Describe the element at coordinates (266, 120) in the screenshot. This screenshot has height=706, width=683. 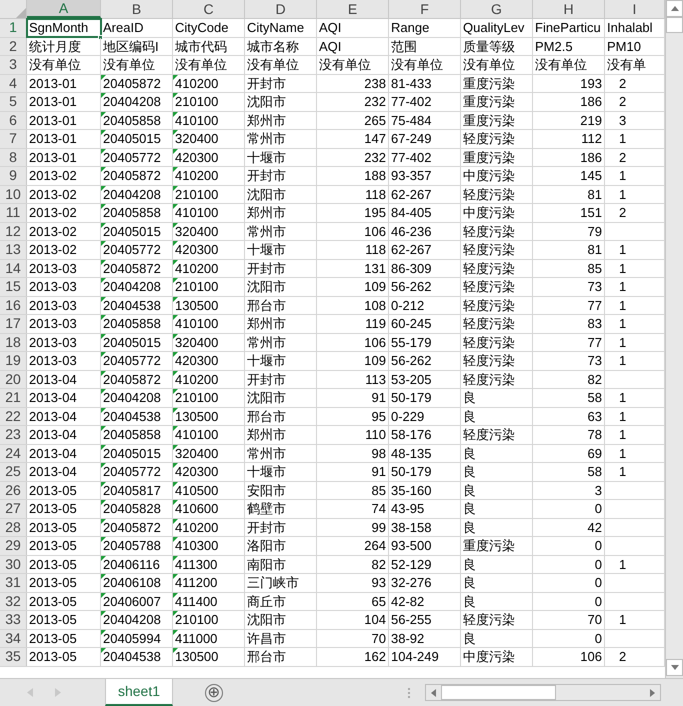
I see `table-cell: 郑州市` at that location.